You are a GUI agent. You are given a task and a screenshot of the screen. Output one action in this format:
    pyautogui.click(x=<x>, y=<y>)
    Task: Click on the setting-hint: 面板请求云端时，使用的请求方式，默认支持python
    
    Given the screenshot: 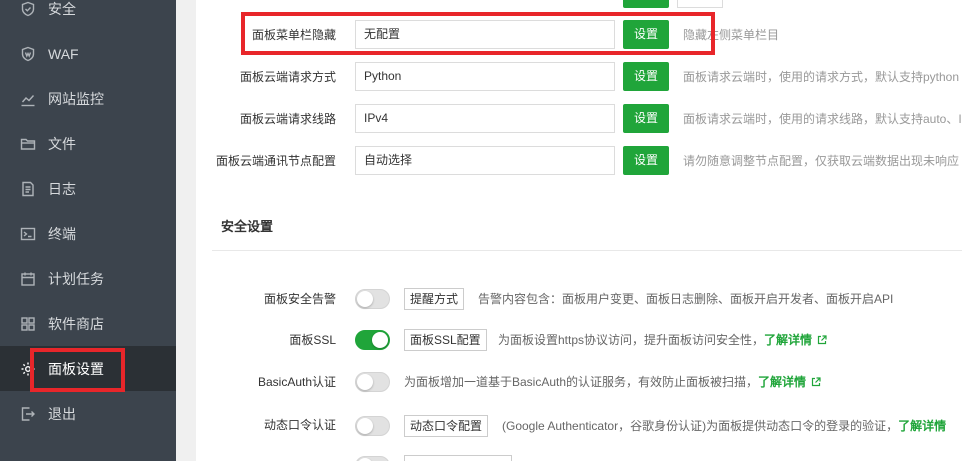 What is the action you would take?
    pyautogui.click(x=821, y=77)
    